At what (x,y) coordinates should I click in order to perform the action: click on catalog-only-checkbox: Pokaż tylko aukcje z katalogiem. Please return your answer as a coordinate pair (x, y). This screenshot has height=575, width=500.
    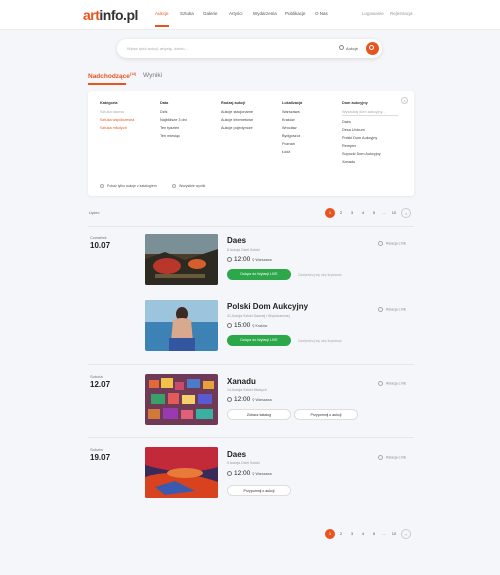
    Looking at the image, I should click on (128, 186).